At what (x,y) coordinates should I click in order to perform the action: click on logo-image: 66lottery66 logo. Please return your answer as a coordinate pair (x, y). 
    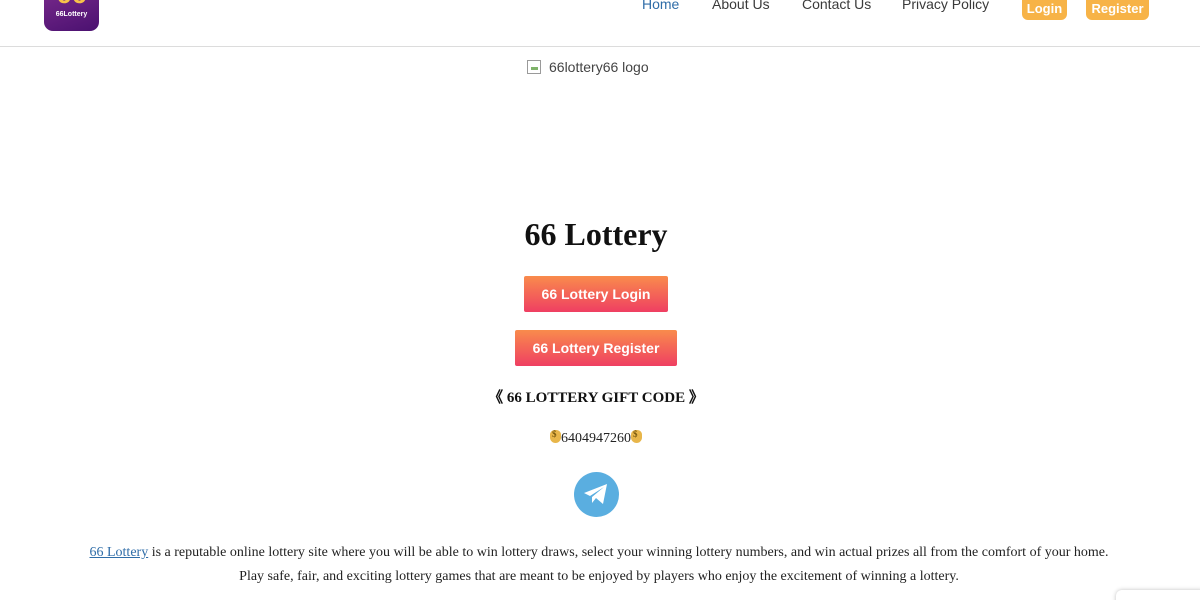
    Looking at the image, I should click on (588, 67).